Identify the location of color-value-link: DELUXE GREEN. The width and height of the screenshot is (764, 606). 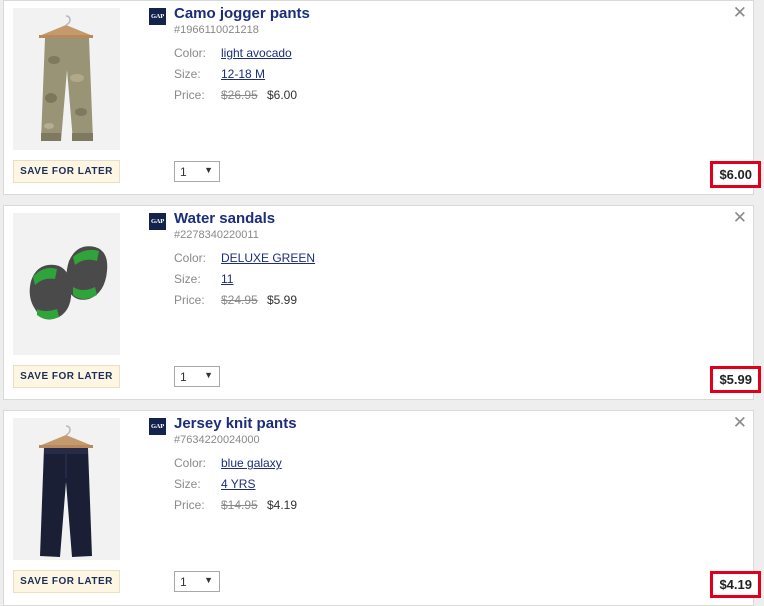
(268, 258).